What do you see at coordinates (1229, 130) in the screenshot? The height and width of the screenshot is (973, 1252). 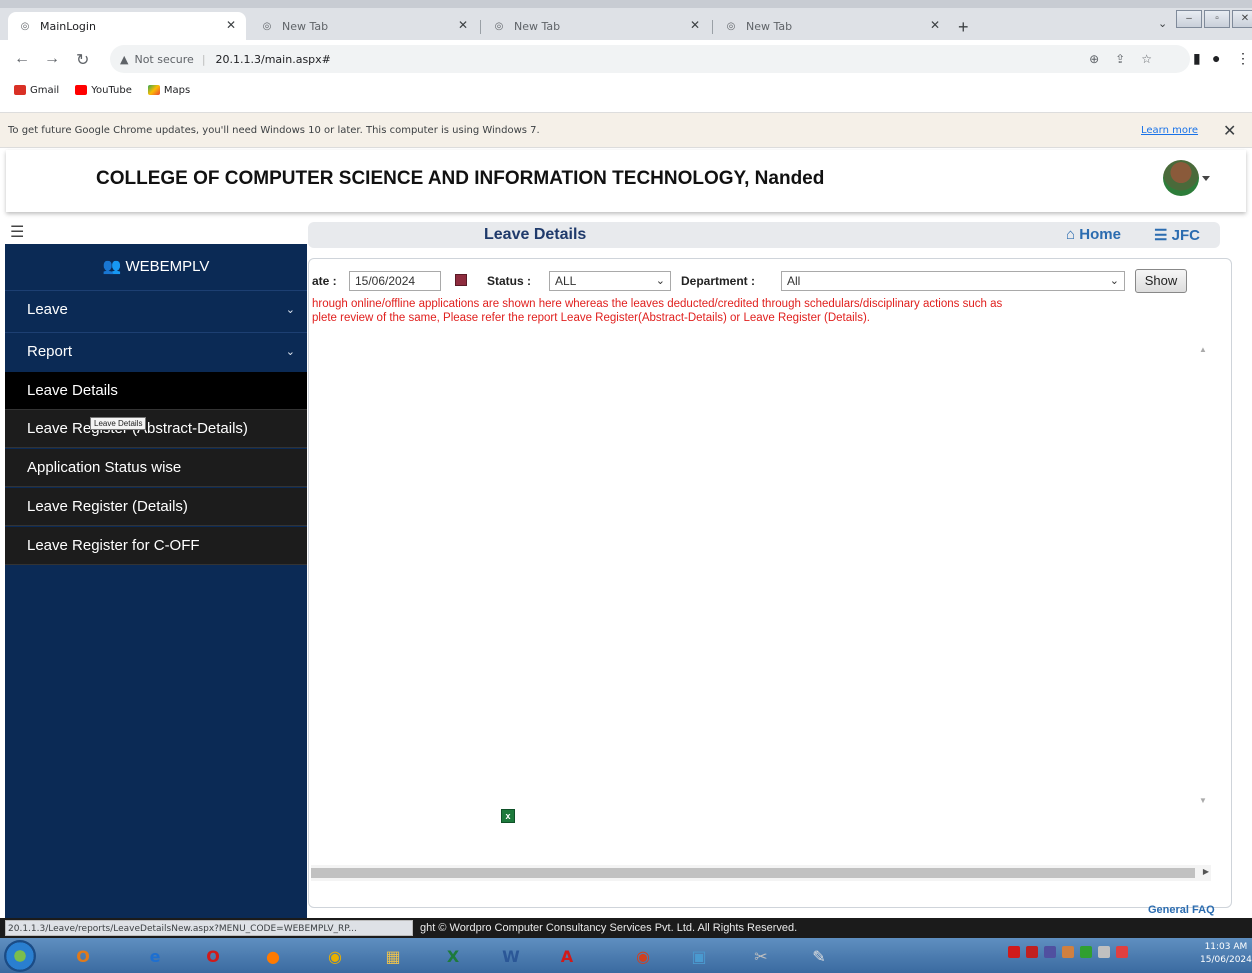 I see `close-infobar-icon: ✕` at bounding box center [1229, 130].